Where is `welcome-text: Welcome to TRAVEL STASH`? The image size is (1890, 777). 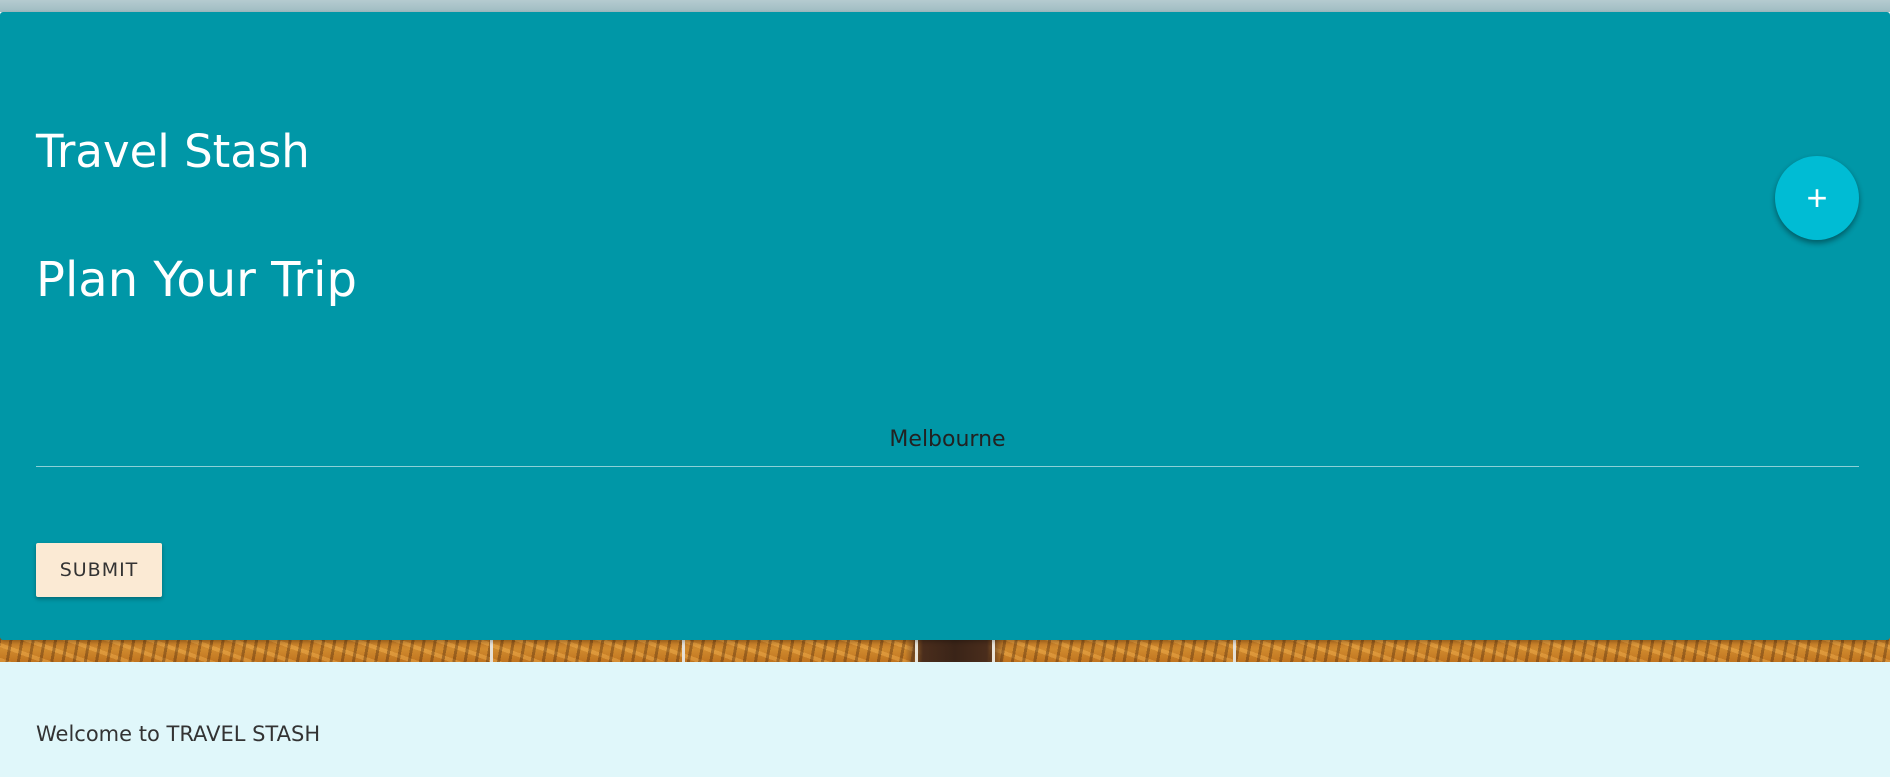 welcome-text: Welcome to TRAVEL STASH is located at coordinates (178, 734).